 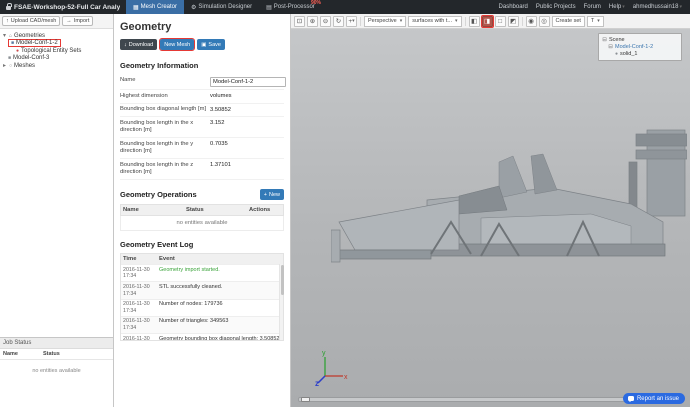 What do you see at coordinates (474, 21) in the screenshot?
I see `select-face-button: ◧` at bounding box center [474, 21].